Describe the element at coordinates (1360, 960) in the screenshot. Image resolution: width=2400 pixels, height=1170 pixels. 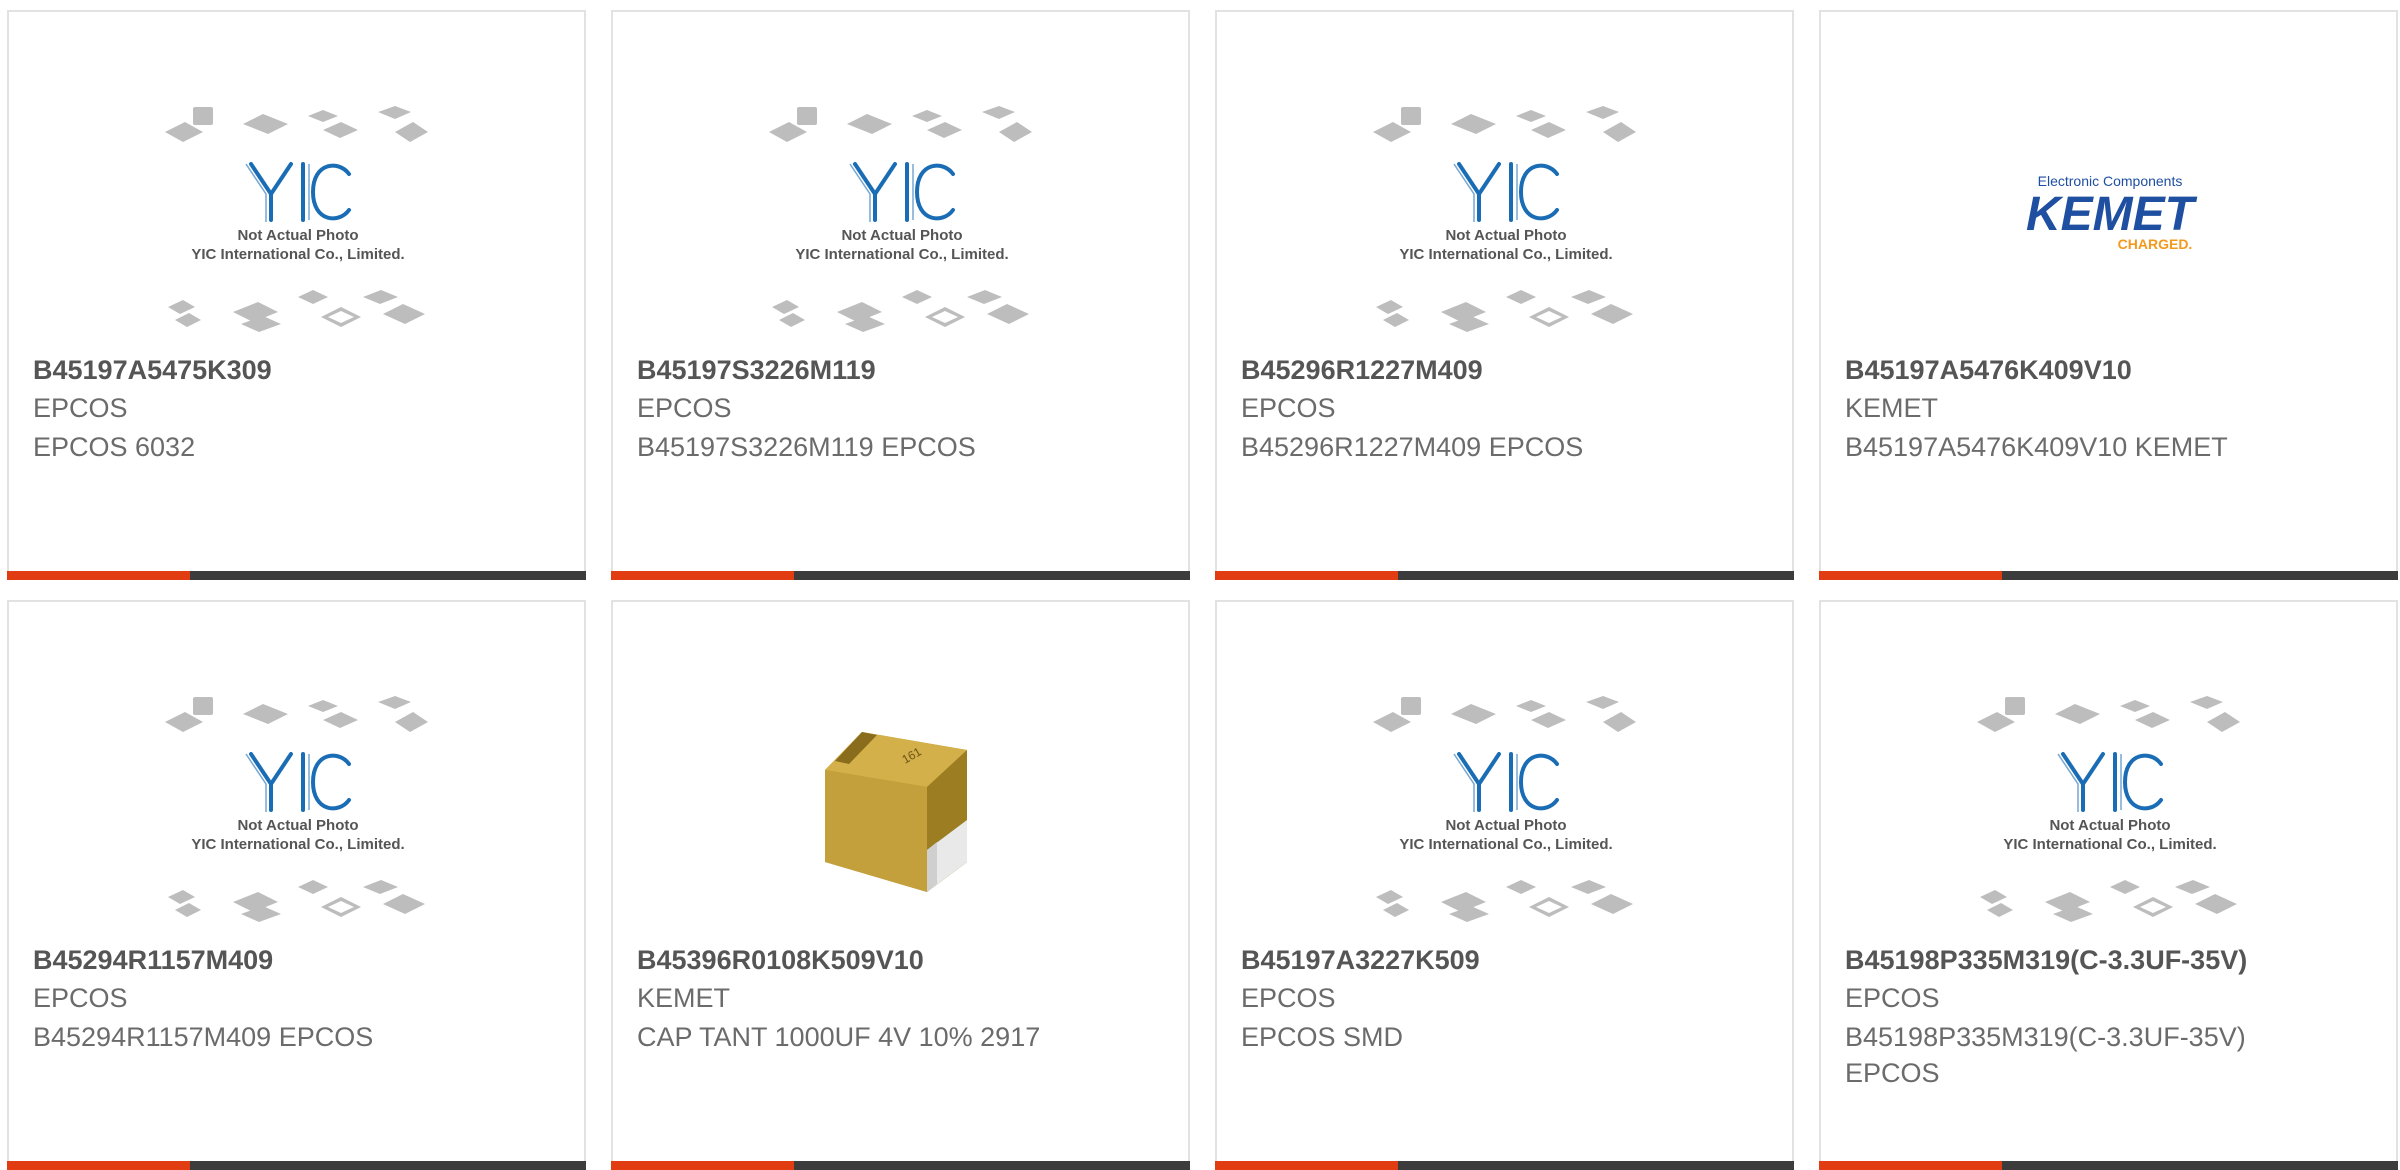
I see `part-number: B45197A3227K509` at that location.